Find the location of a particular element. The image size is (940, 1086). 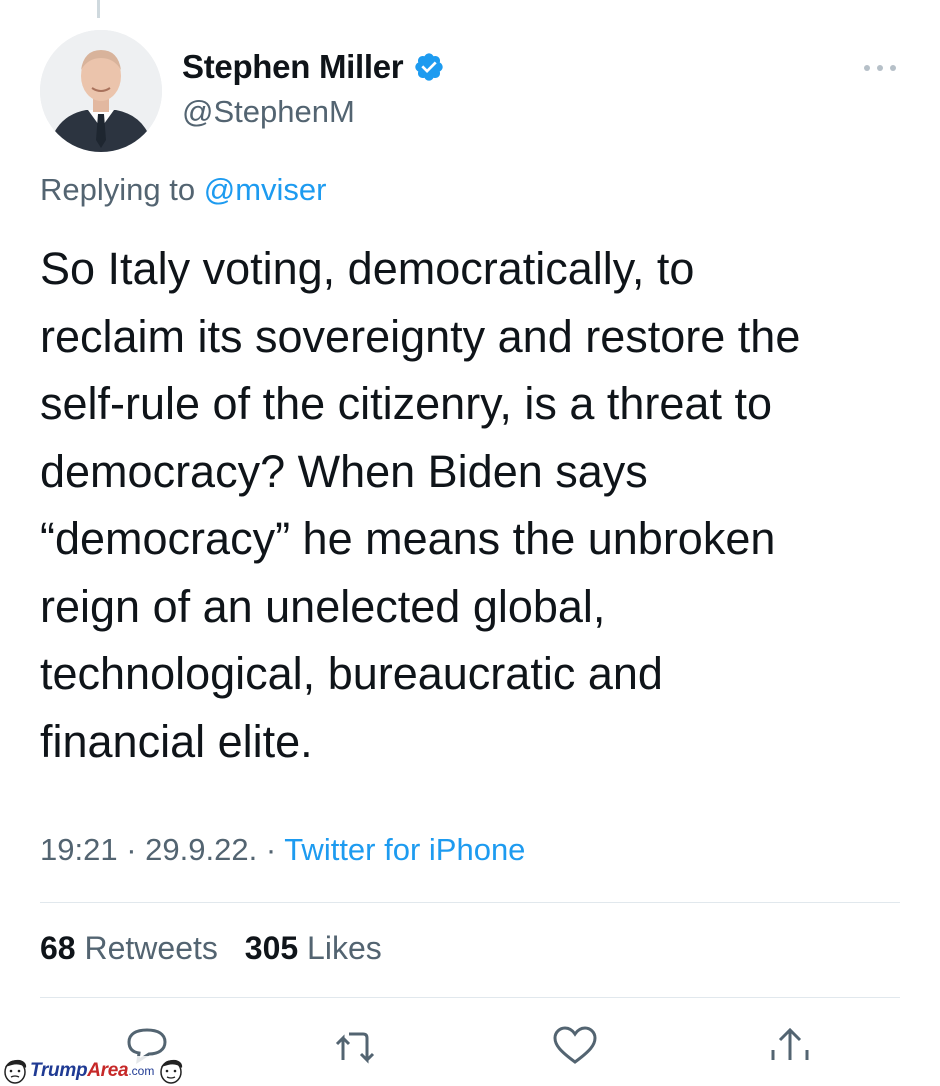

tweet-stats: 68 Retweets 305 Likes is located at coordinates (211, 948).